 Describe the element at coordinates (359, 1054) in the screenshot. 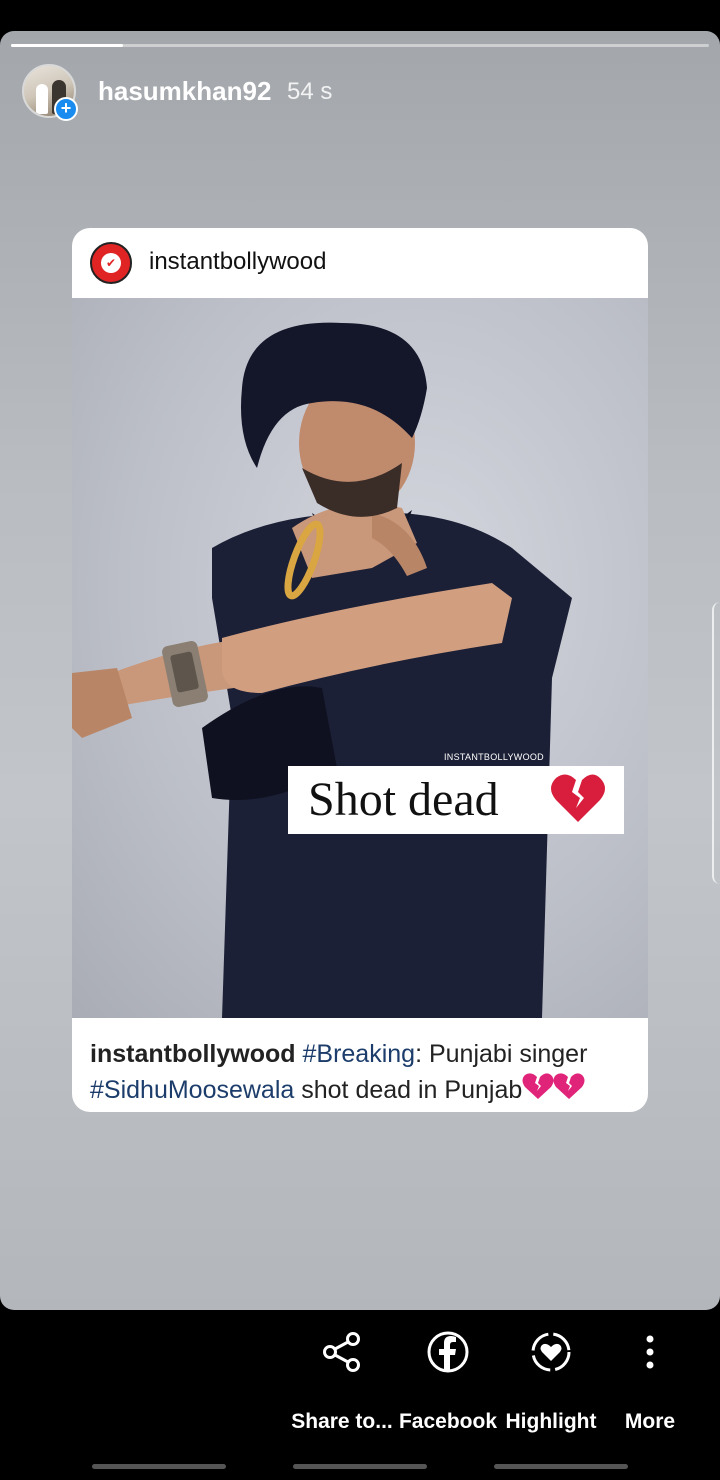

I see `caption-hashtag-breaking: #Breaking` at that location.